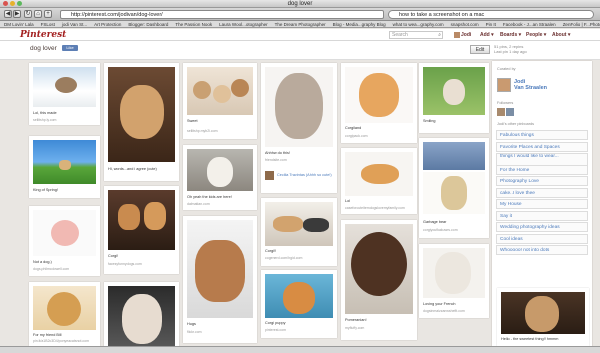 This screenshot has height=353, width=600. Describe the element at coordinates (220, 332) in the screenshot. I see `pin-source: flickr.com` at that location.